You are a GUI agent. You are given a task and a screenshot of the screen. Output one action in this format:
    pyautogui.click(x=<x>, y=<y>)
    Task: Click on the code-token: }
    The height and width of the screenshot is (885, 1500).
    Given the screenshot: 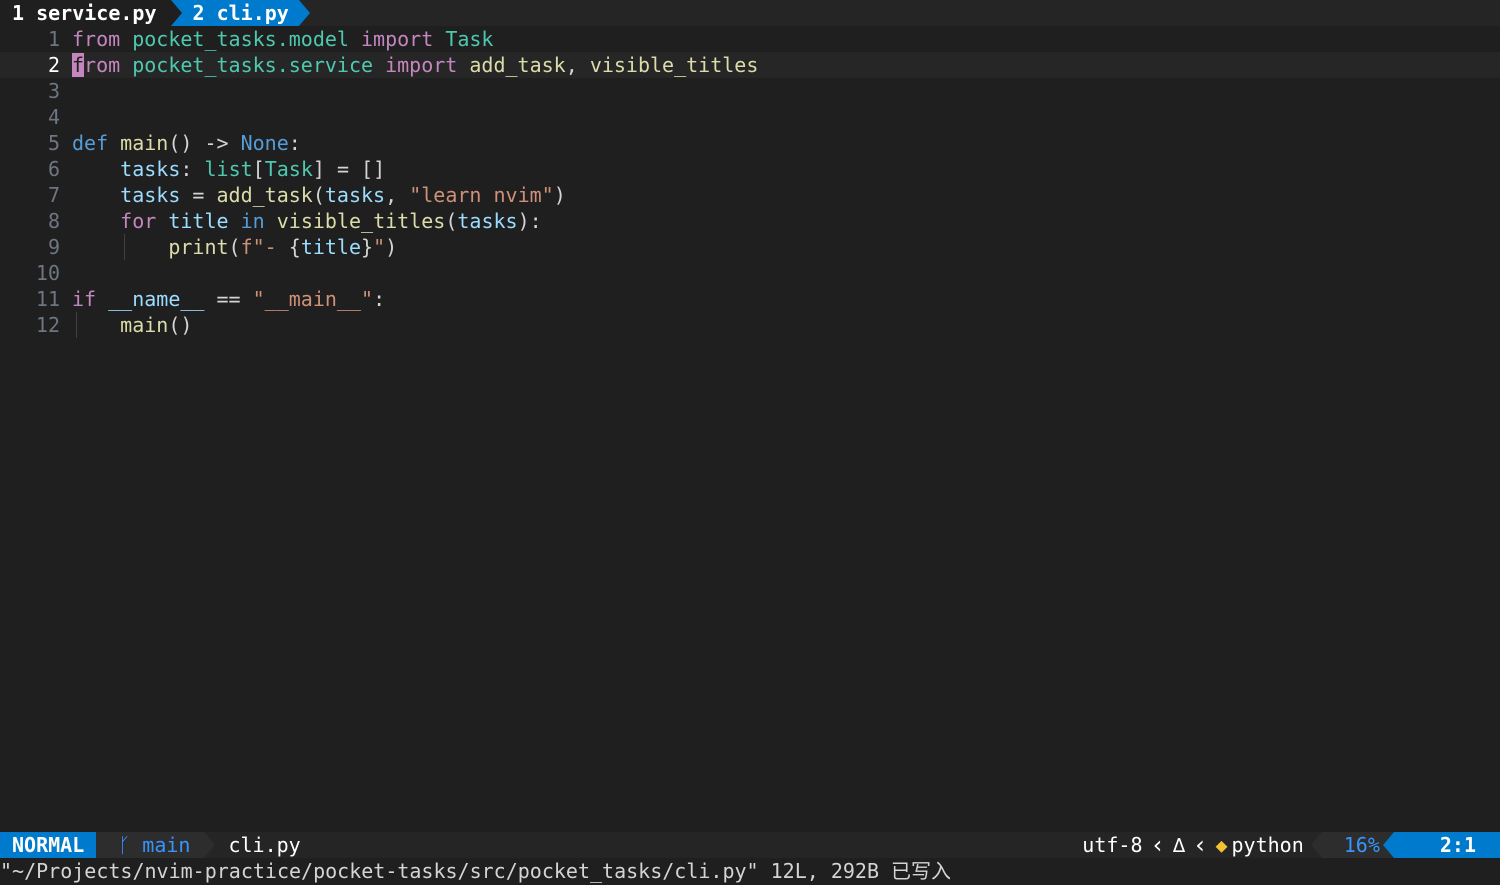 What is the action you would take?
    pyautogui.click(x=367, y=247)
    